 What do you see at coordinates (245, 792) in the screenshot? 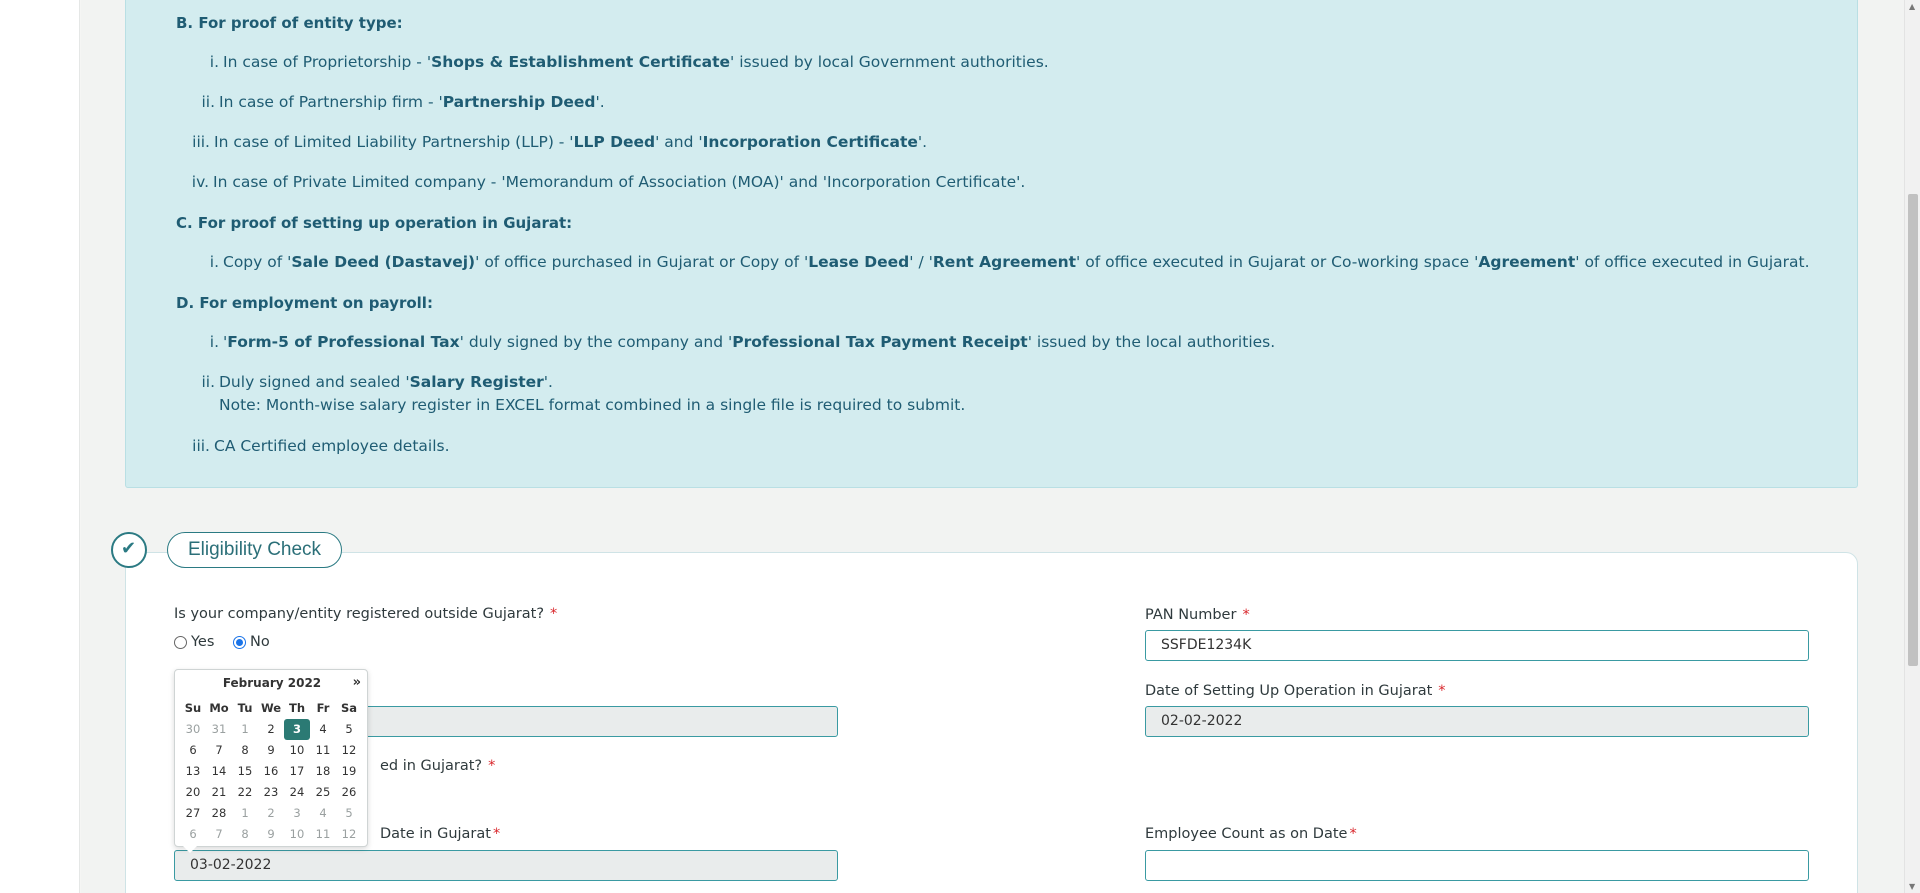
I see `calendar-day: 22` at bounding box center [245, 792].